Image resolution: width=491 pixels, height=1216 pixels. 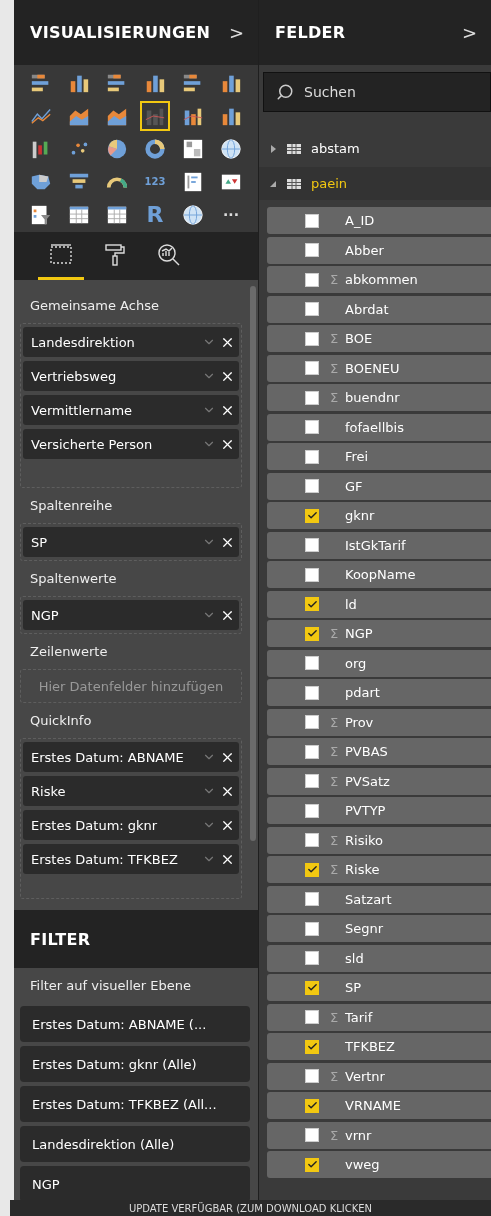 What do you see at coordinates (379, 1046) in the screenshot?
I see `field-row: TFKBEZ` at bounding box center [379, 1046].